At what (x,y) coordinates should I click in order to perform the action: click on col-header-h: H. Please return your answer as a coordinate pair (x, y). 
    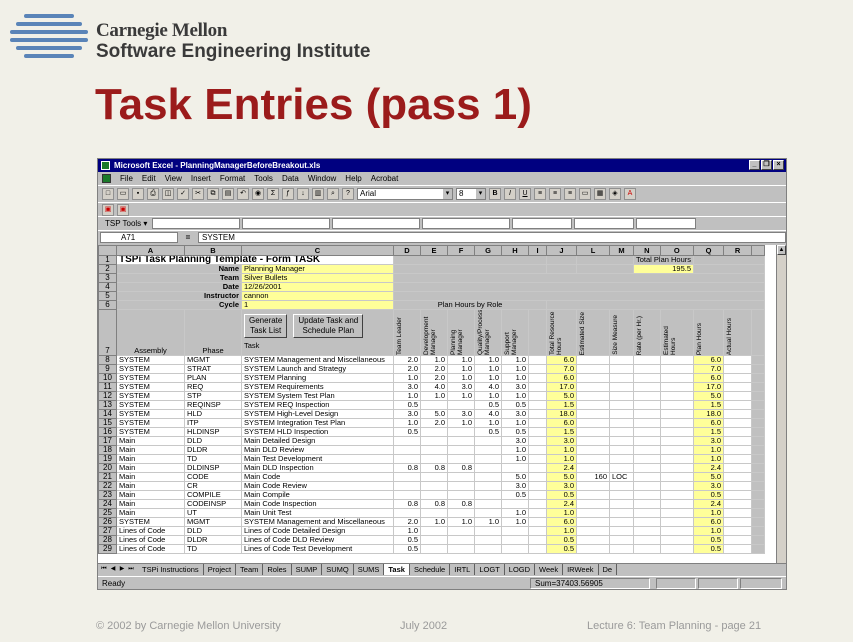
    Looking at the image, I should click on (515, 250).